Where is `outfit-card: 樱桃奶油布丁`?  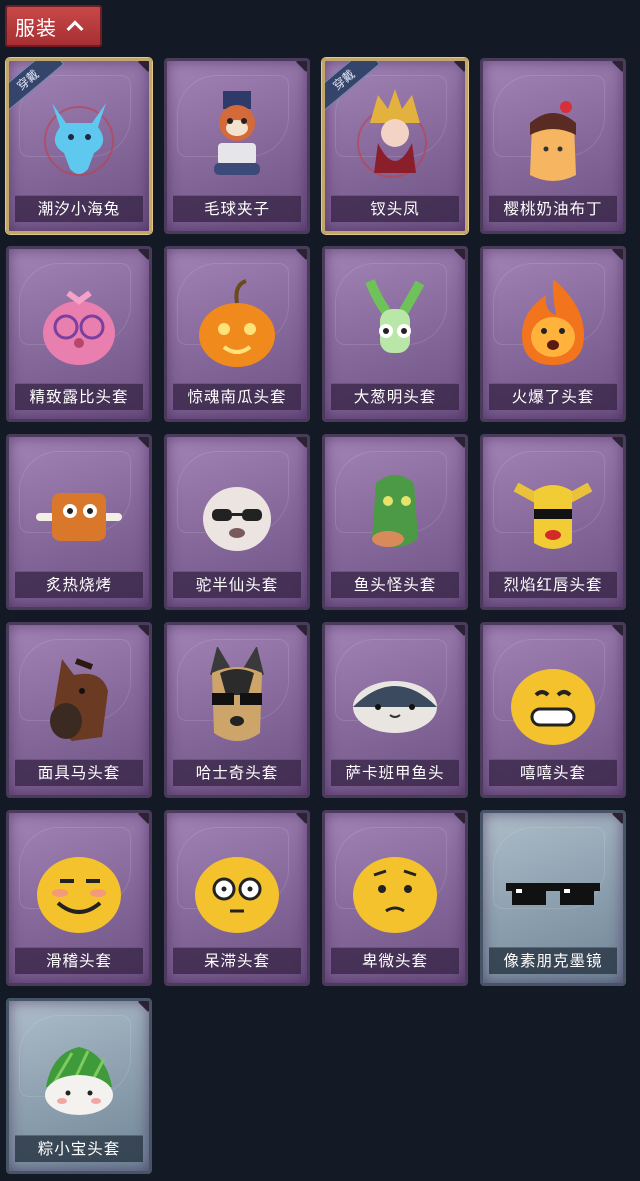
outfit-card: 樱桃奶油布丁 is located at coordinates (553, 146).